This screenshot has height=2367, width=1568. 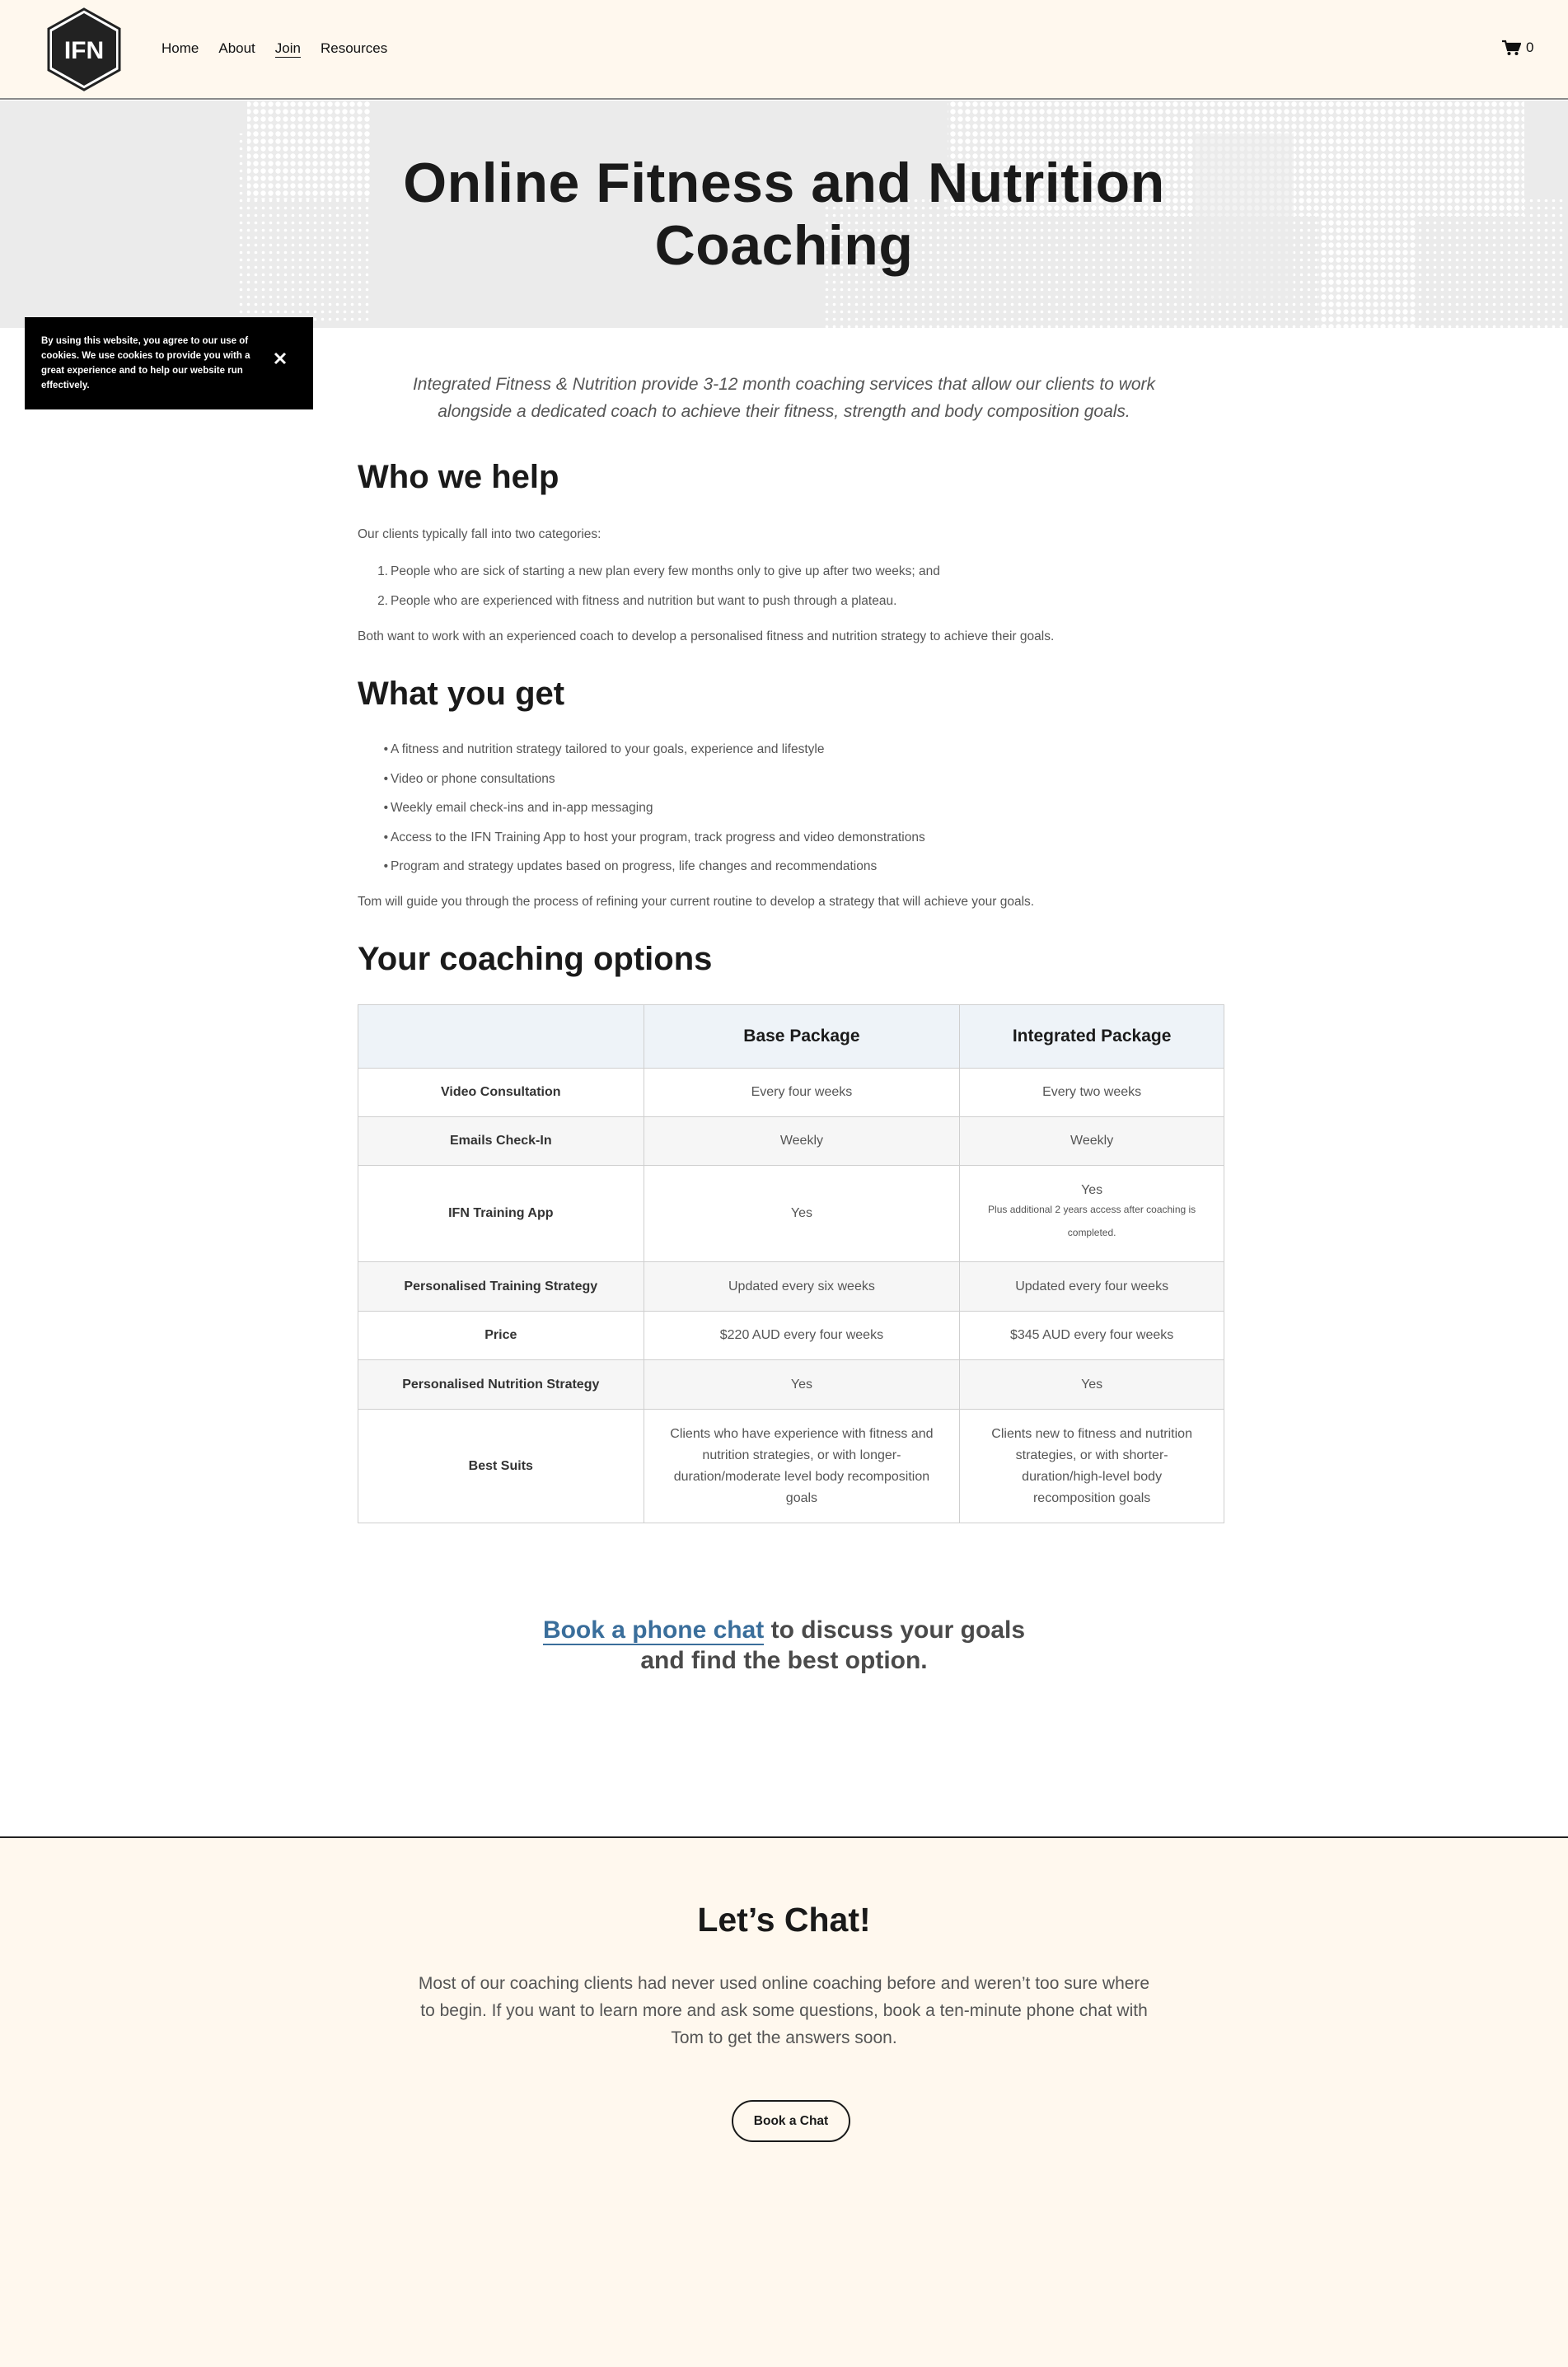 What do you see at coordinates (784, 245) in the screenshot?
I see `page-title-line-2: Coaching` at bounding box center [784, 245].